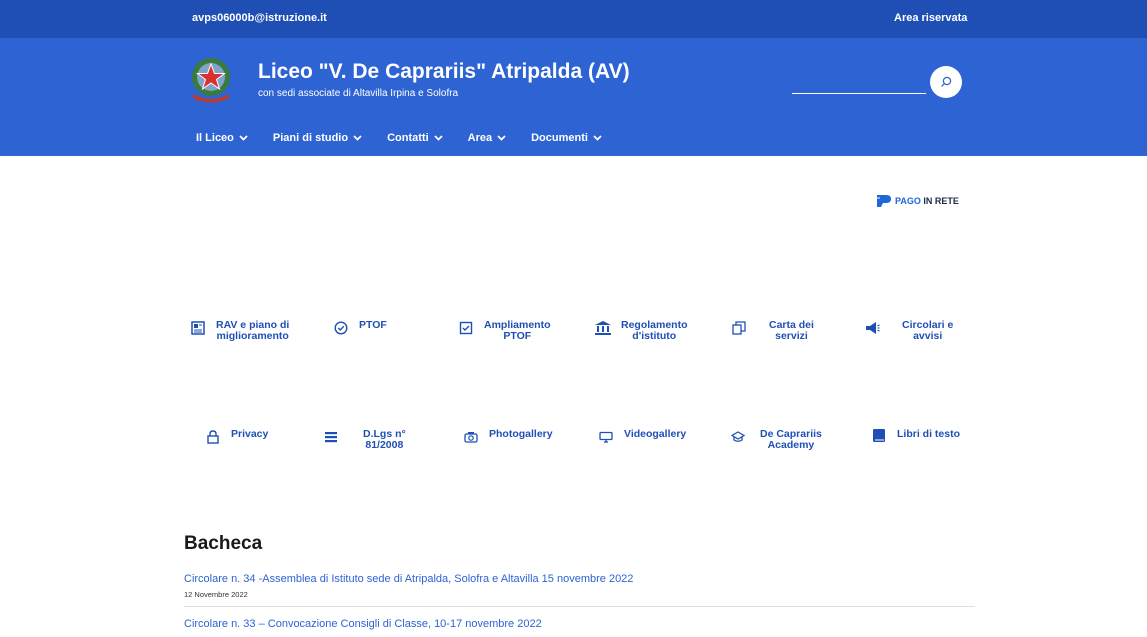  I want to click on nav-il-liceo: Il Liceo, so click(222, 138).